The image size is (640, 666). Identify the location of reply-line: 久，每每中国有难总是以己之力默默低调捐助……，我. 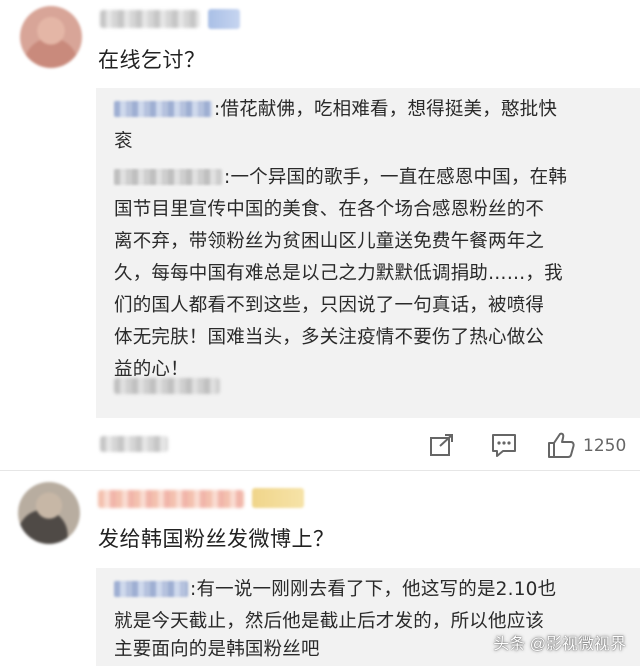
(338, 273).